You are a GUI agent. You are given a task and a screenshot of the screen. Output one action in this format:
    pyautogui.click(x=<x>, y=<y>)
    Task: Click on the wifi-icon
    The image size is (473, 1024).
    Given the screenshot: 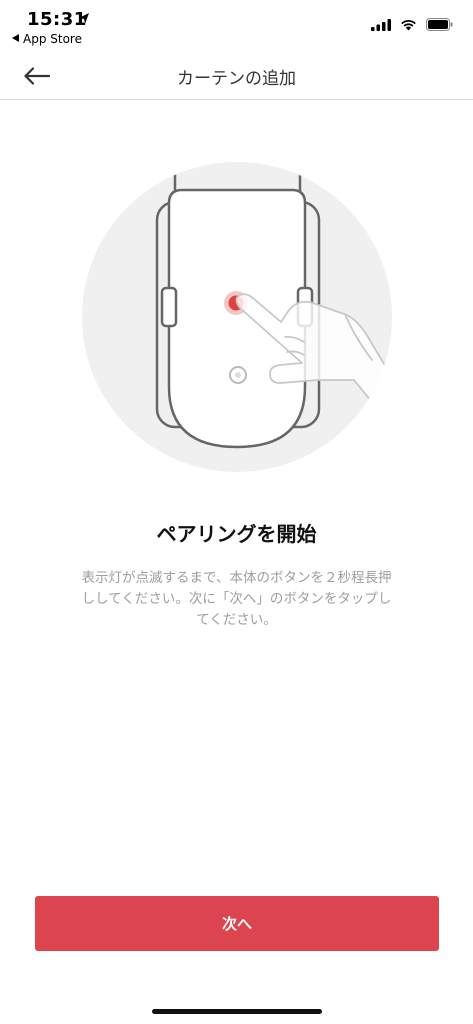 What is the action you would take?
    pyautogui.click(x=408, y=25)
    